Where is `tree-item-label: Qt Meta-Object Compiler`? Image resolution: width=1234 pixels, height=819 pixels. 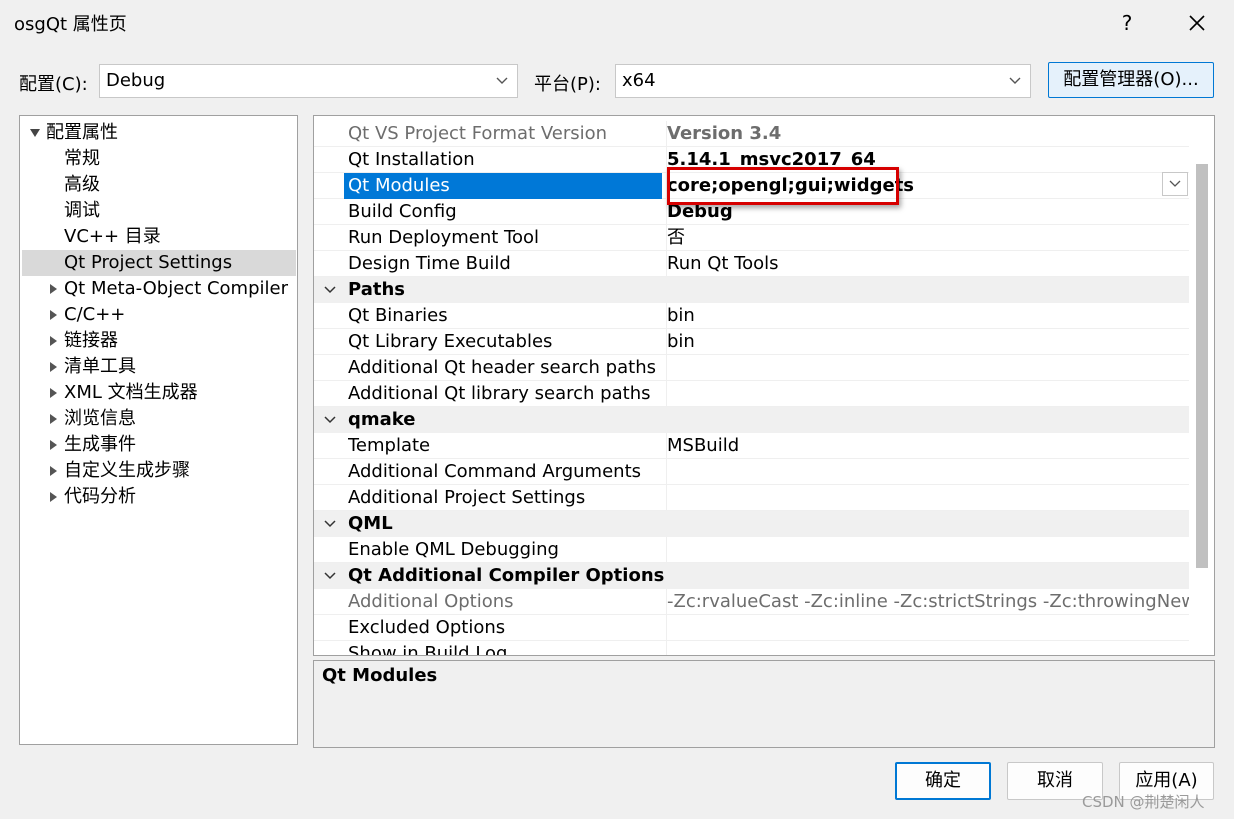 tree-item-label: Qt Meta-Object Compiler is located at coordinates (176, 288).